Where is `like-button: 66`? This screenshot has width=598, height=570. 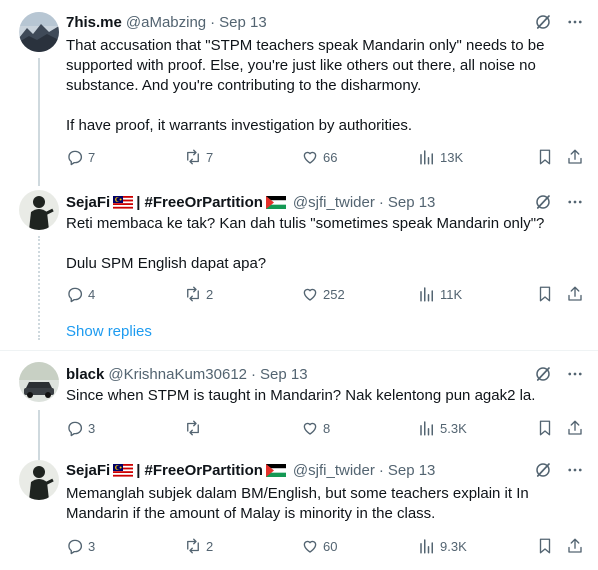
like-button: 66 is located at coordinates (319, 157).